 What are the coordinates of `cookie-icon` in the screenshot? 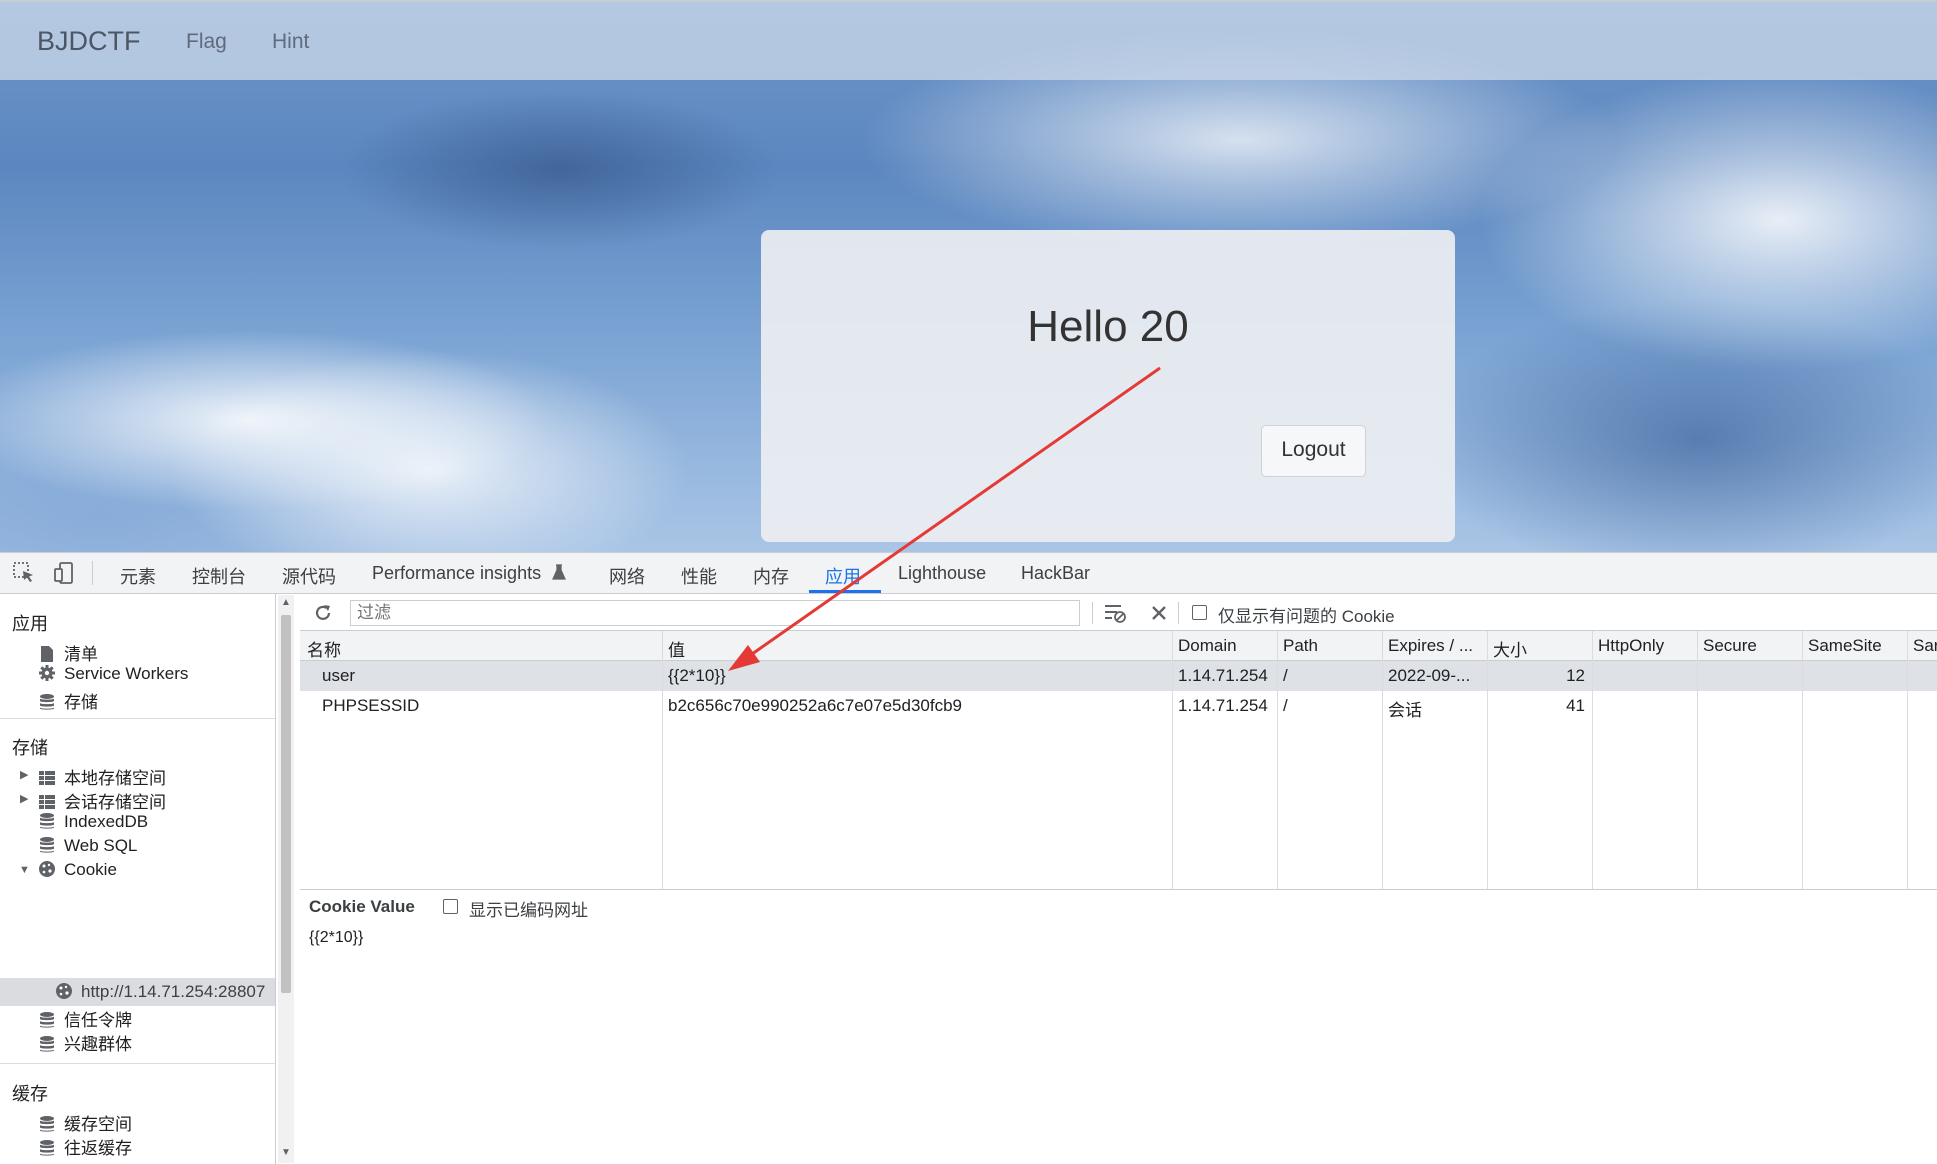 It's located at (64, 991).